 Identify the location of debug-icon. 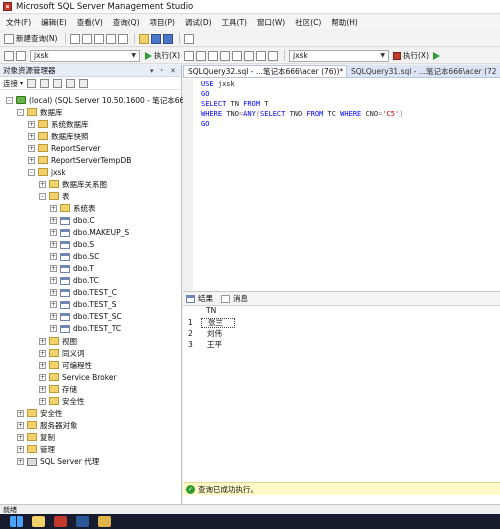
(189, 55).